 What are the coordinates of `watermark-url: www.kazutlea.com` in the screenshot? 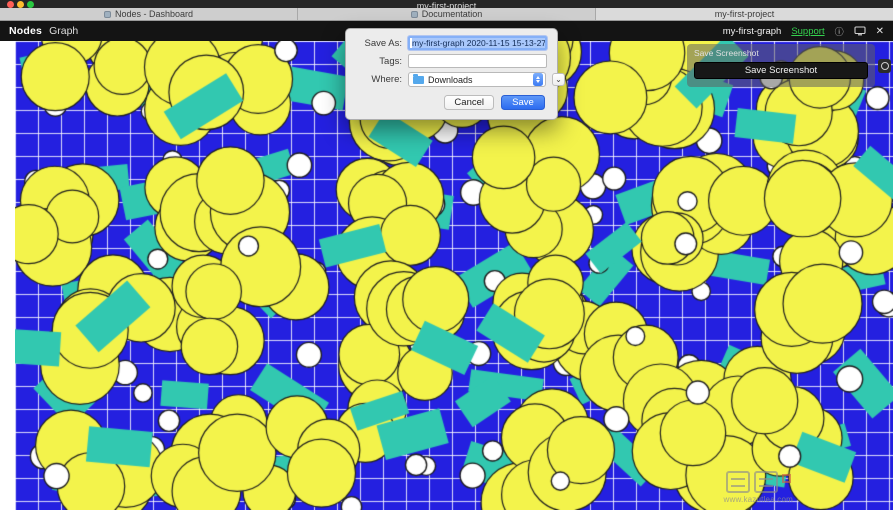 It's located at (758, 499).